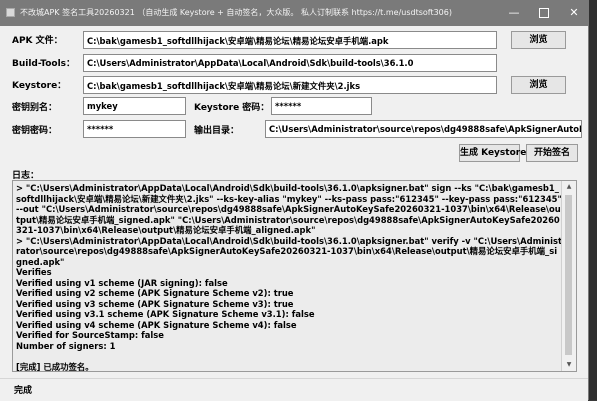 This screenshot has width=597, height=401. I want to click on output-dir-label: 输出目录：, so click(217, 131).